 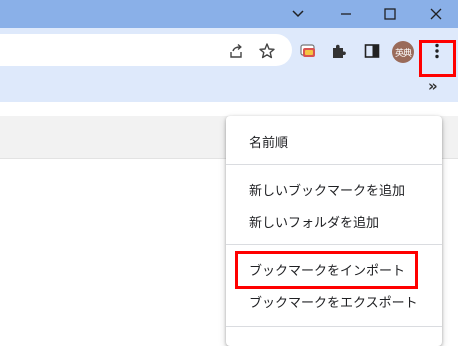 What do you see at coordinates (146, 50) in the screenshot?
I see `address-bar` at bounding box center [146, 50].